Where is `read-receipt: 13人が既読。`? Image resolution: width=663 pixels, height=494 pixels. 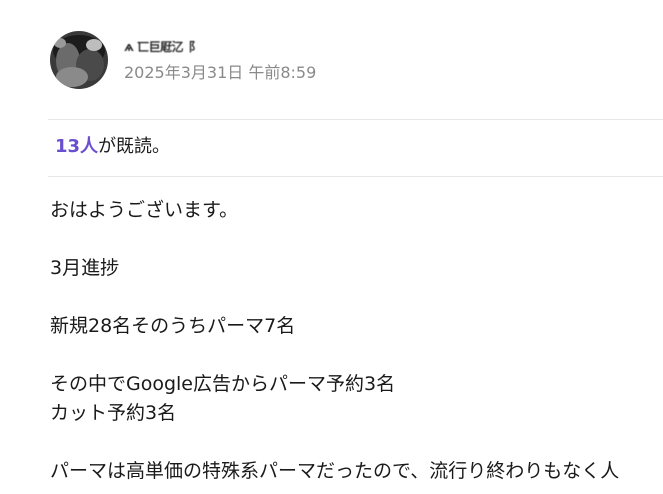 read-receipt: 13人が既読。 is located at coordinates (112, 147).